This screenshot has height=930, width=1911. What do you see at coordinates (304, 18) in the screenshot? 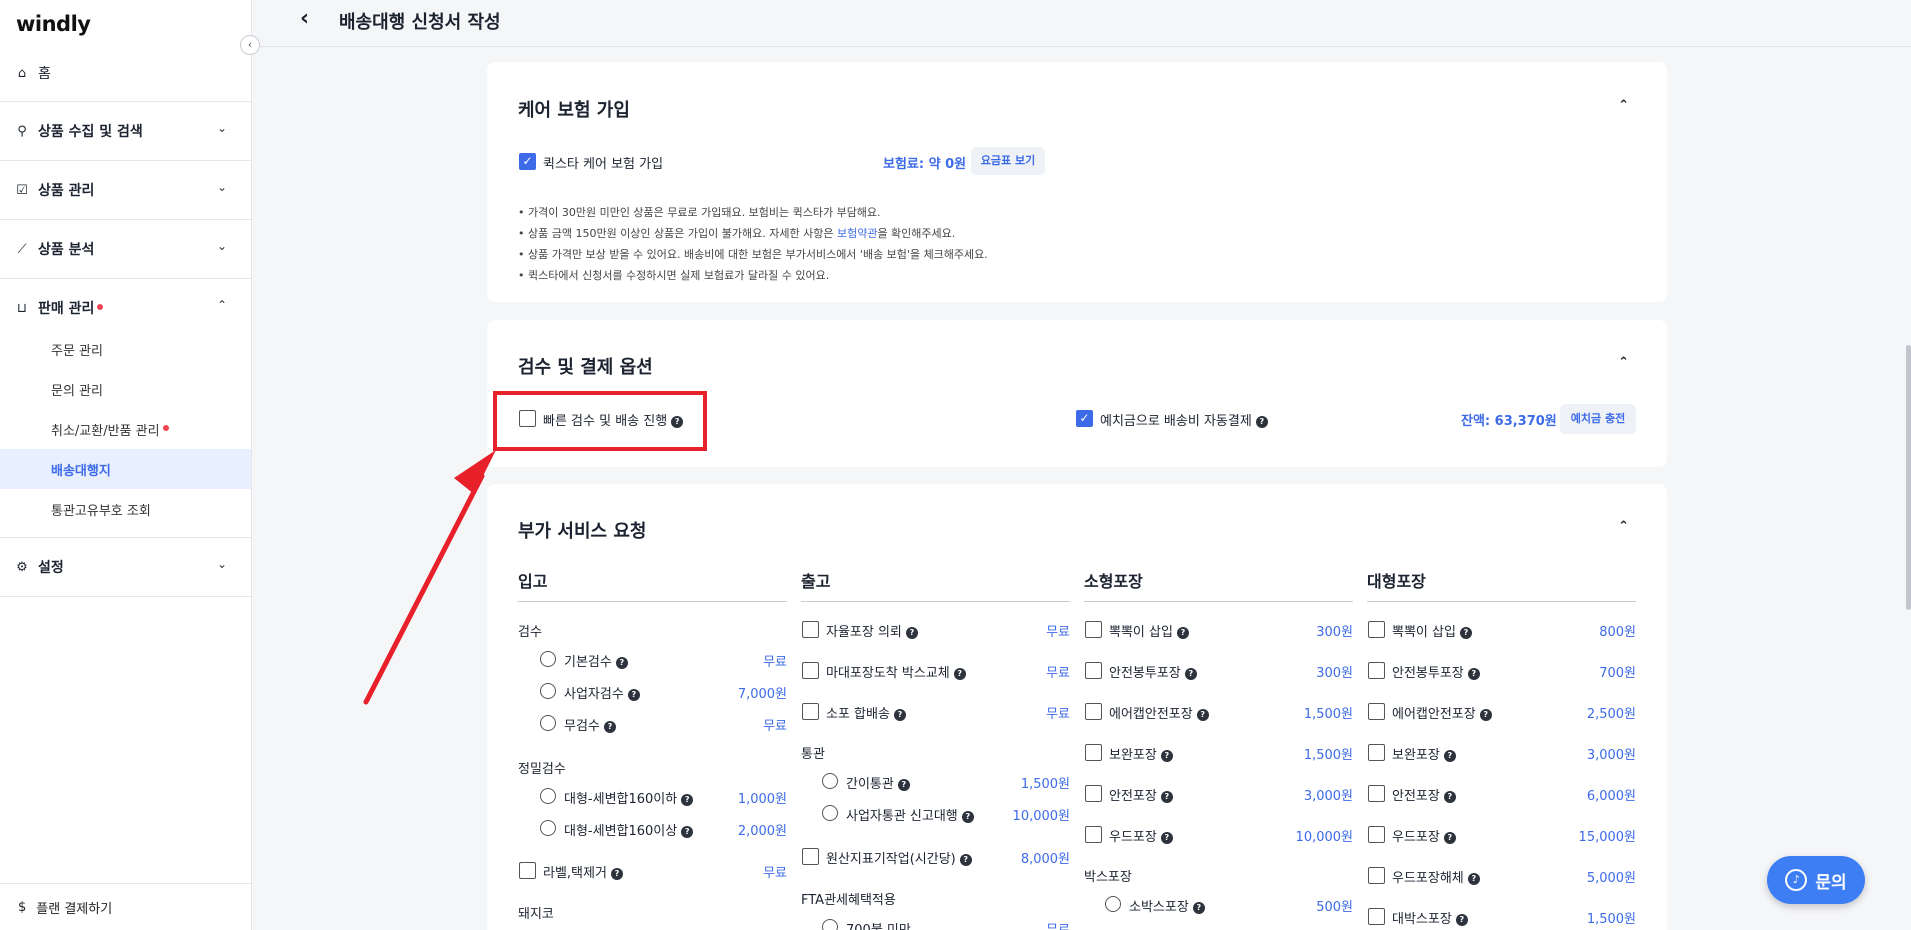
I see `back-arrow-icon: ‹` at bounding box center [304, 18].